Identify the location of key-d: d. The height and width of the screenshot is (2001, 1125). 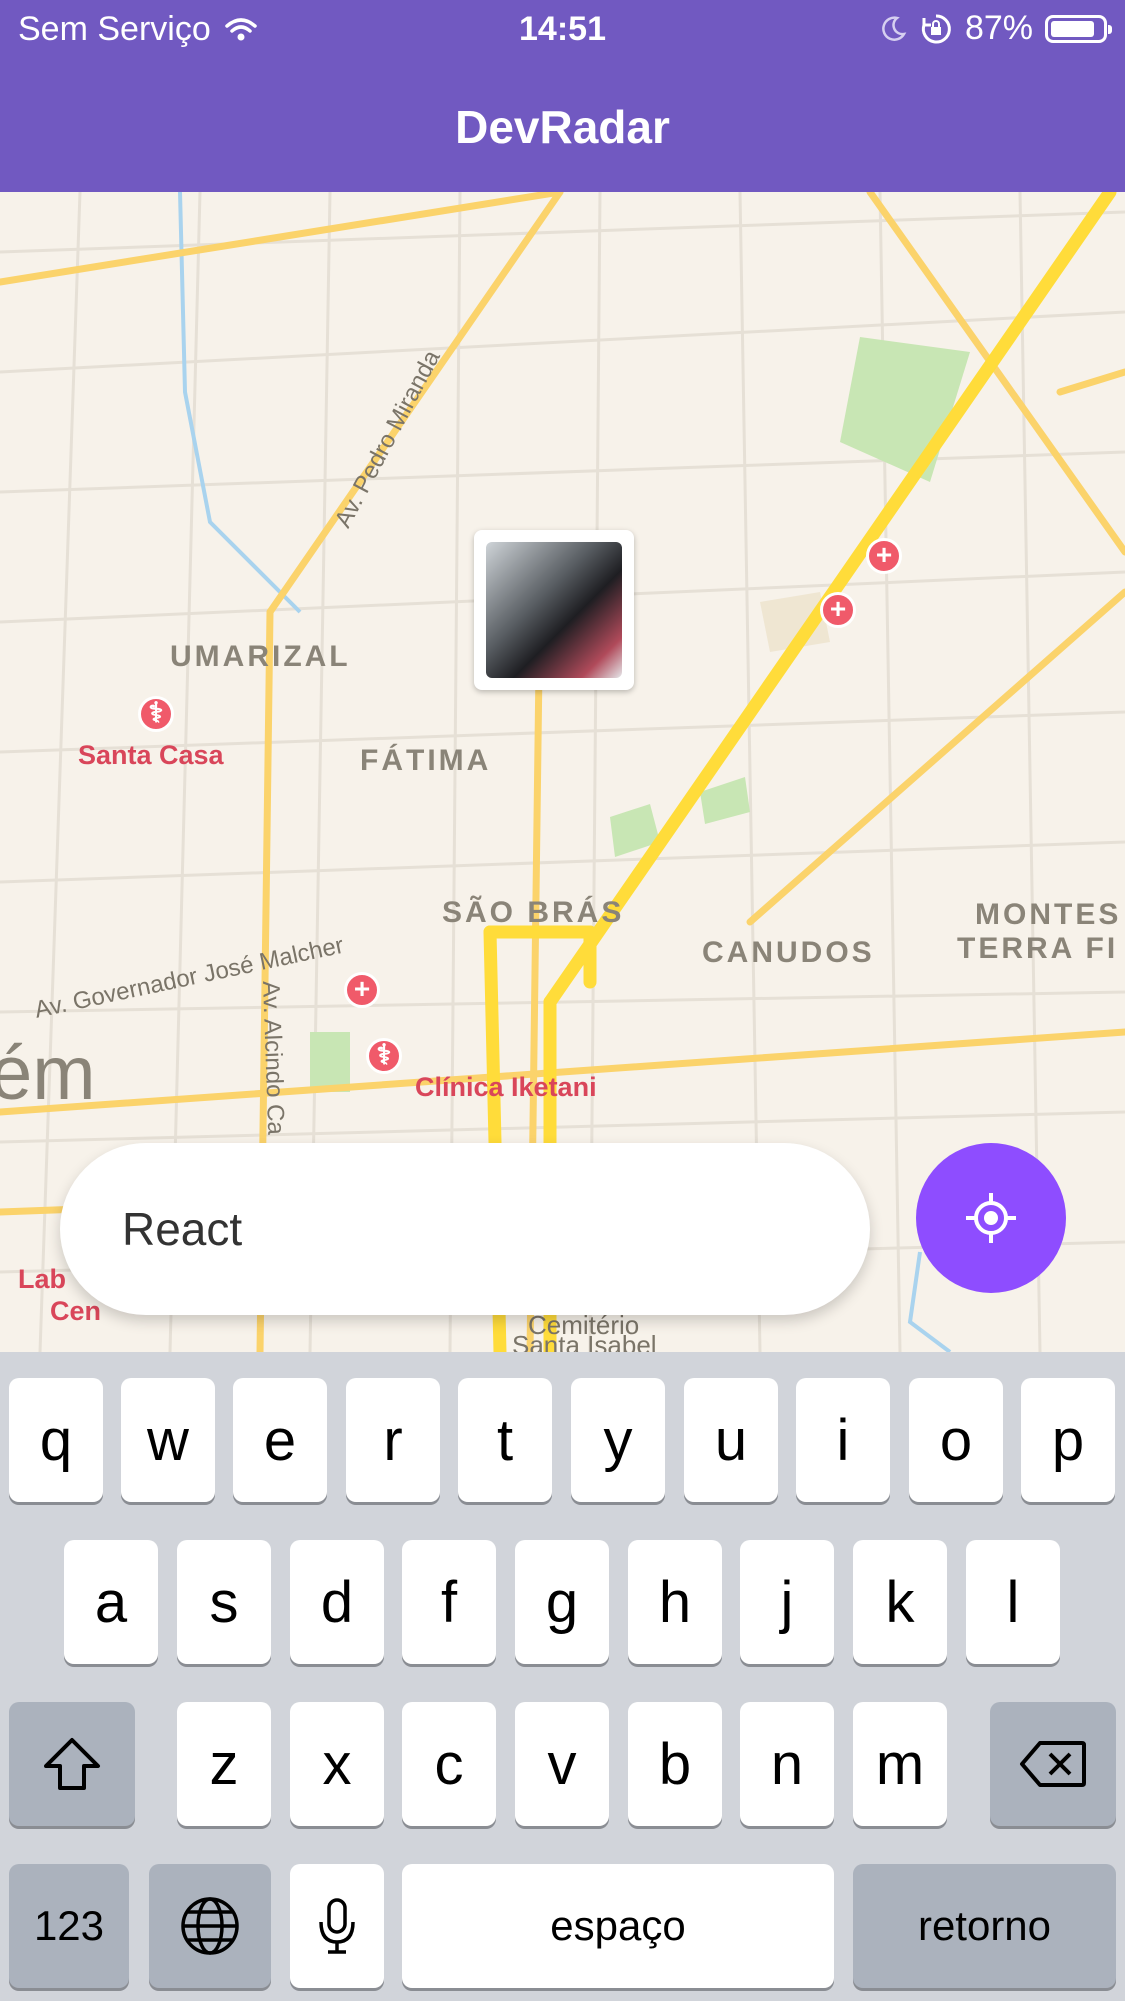
(337, 1602).